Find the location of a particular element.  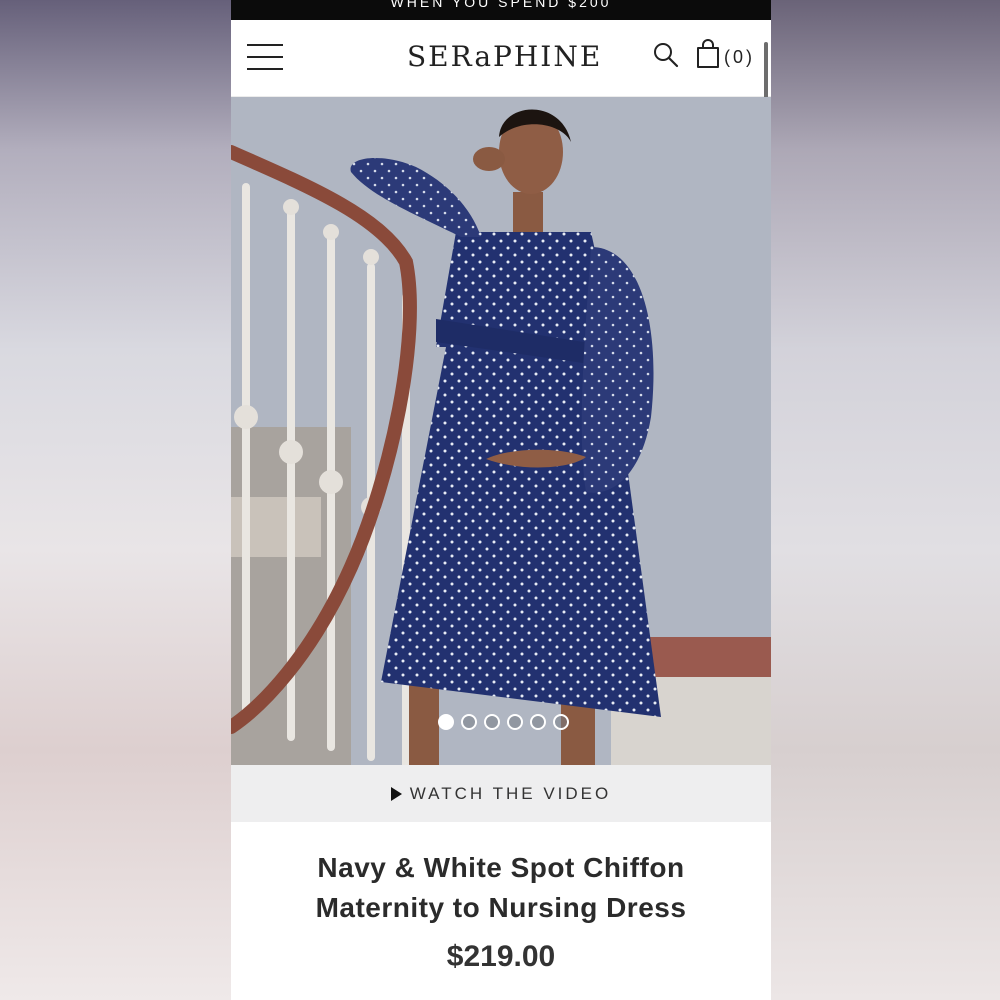

promo-banner: WHEN YOU SPEND $200 is located at coordinates (501, 10).